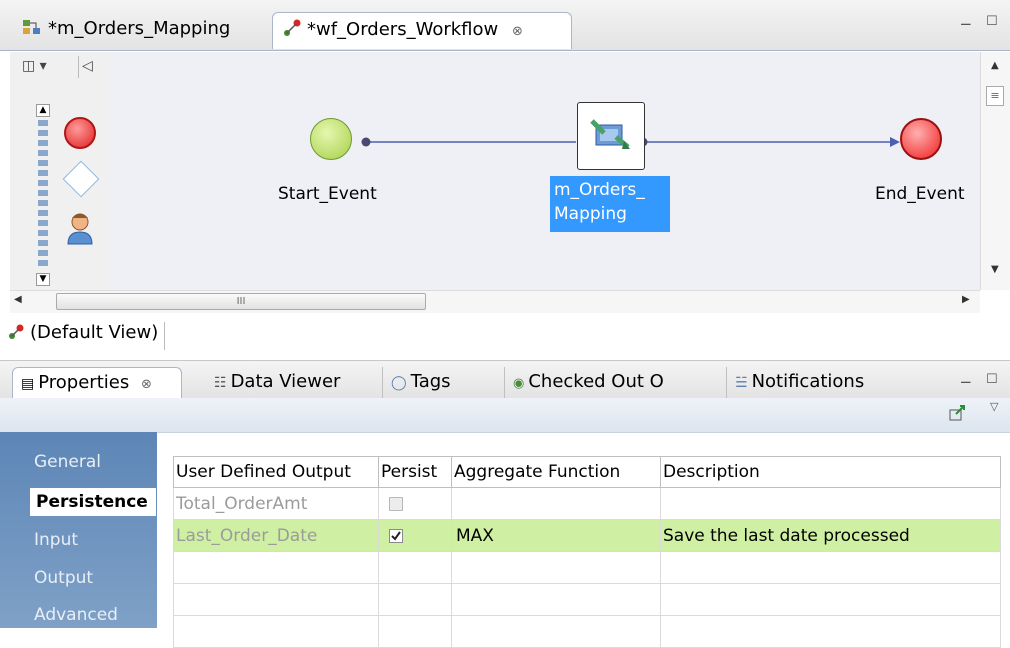  Describe the element at coordinates (957, 415) in the screenshot. I see `pin-editor-icon` at that location.